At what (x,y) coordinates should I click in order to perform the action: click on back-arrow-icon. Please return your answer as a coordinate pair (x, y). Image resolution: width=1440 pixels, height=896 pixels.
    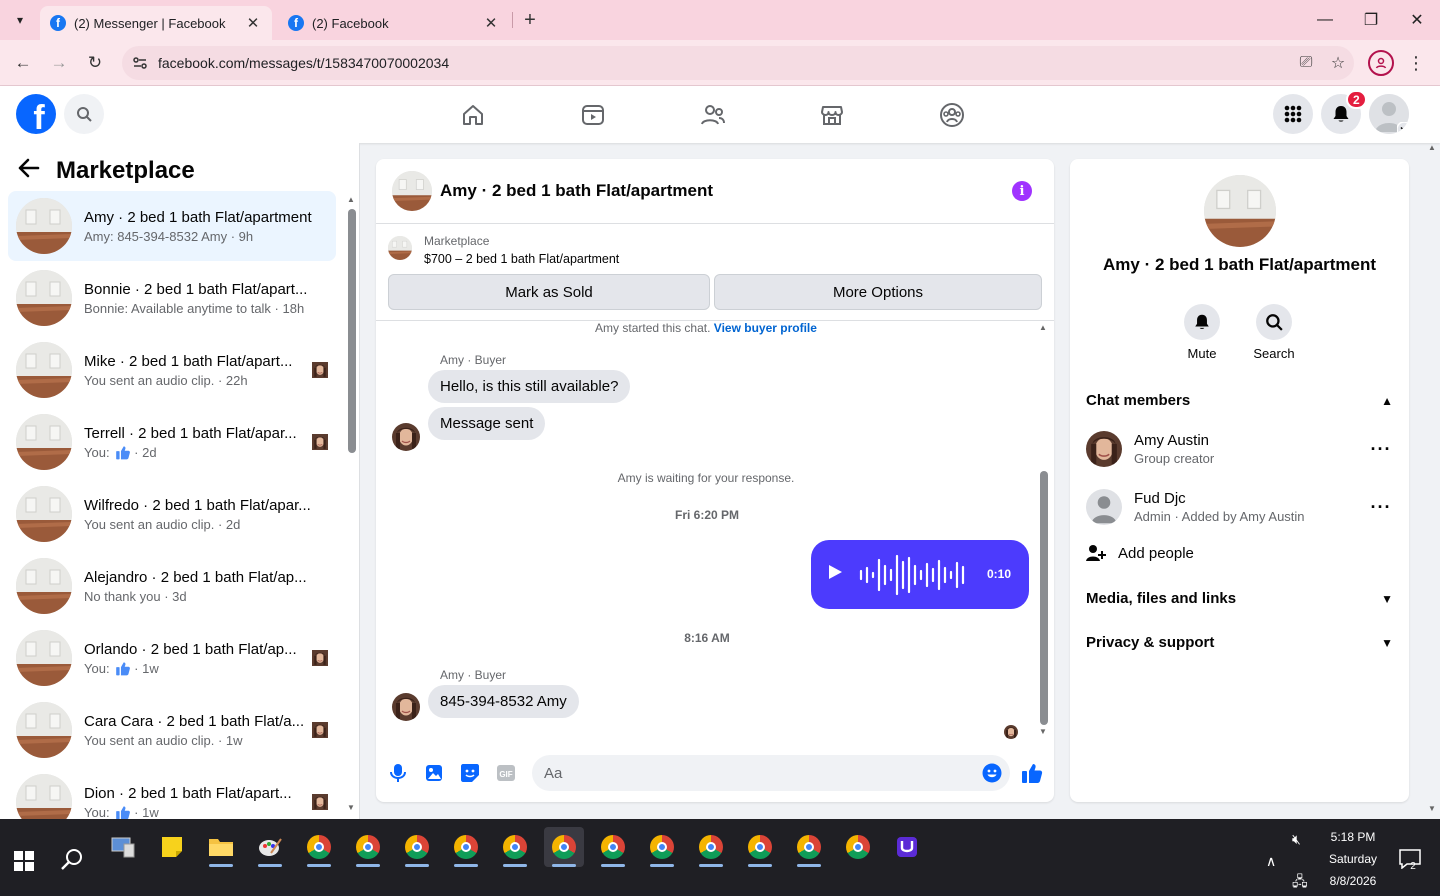
    Looking at the image, I should click on (33, 171).